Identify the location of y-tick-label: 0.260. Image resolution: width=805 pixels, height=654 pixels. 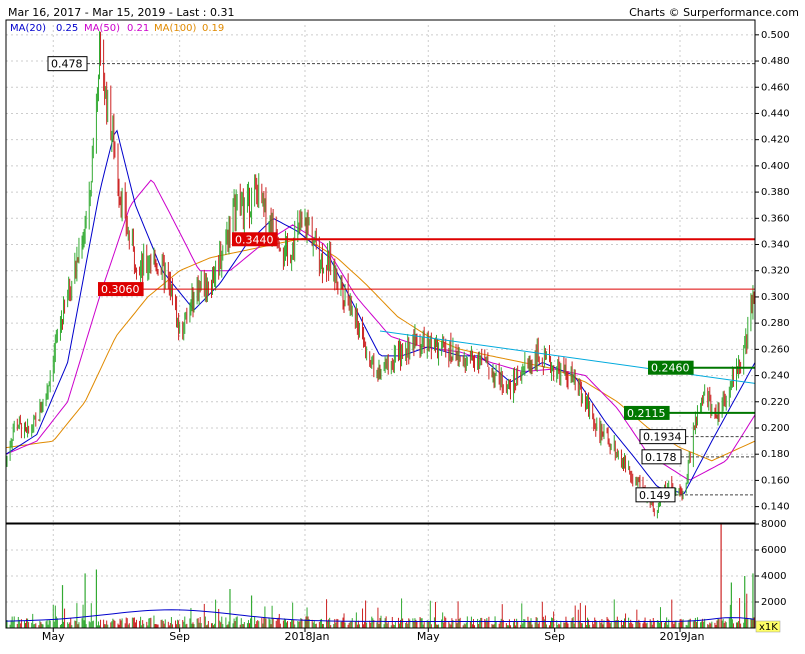
(775, 349).